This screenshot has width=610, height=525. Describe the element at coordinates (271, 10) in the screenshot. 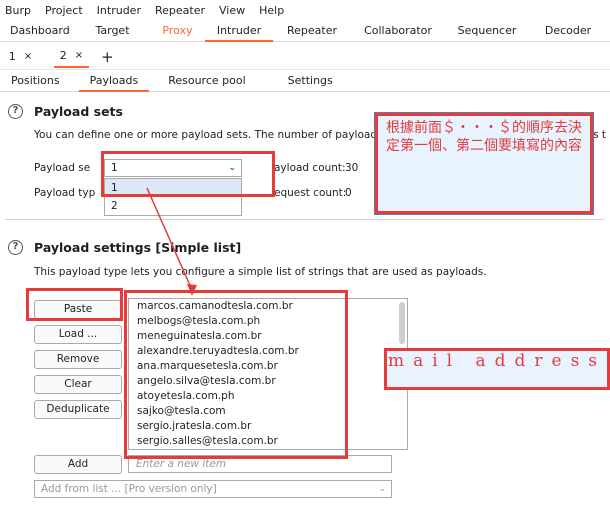

I see `menu-help: Help` at that location.